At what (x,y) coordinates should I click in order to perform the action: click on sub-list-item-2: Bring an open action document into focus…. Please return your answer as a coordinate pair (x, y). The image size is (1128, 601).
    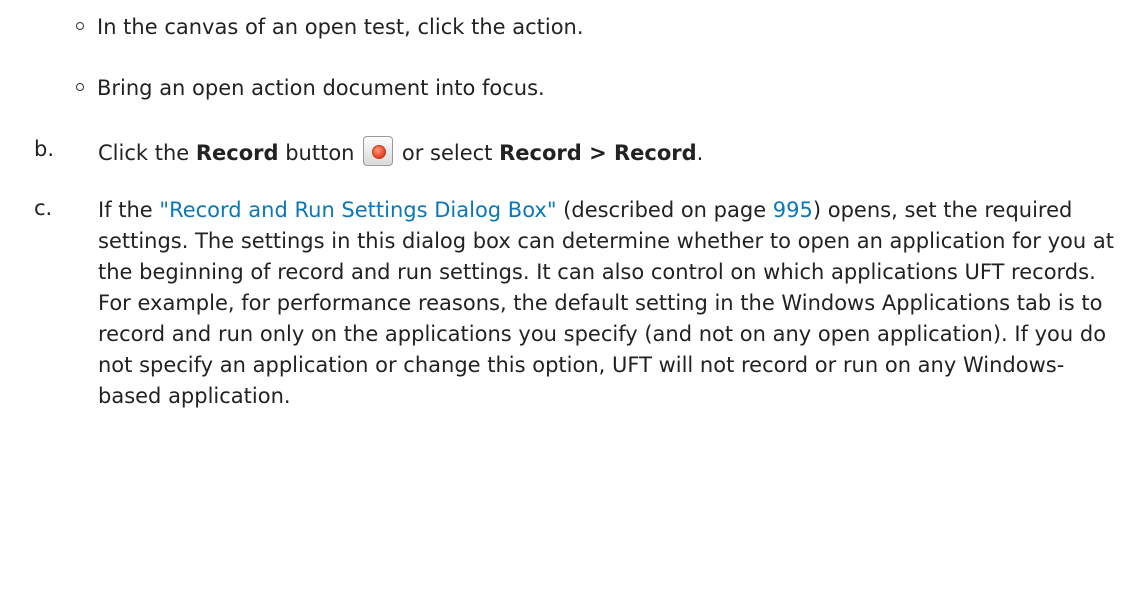
    Looking at the image, I should click on (310, 88).